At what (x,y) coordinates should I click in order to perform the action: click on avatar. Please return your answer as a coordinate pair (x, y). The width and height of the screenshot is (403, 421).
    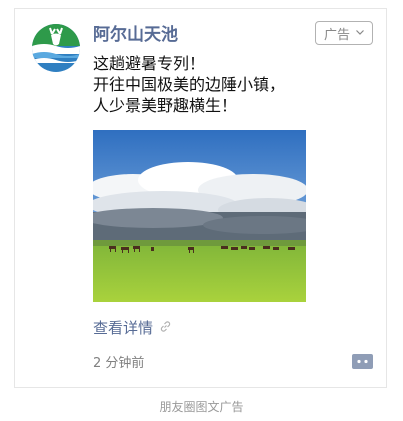
    Looking at the image, I should click on (56, 48).